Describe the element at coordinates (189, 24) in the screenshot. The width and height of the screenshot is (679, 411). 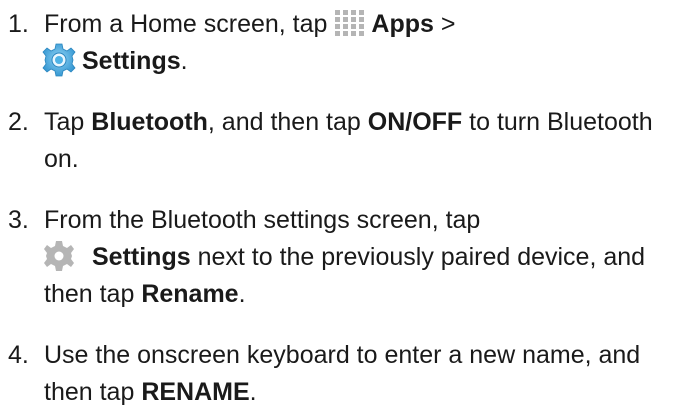
I see `step-text: From a Home screen, tap` at that location.